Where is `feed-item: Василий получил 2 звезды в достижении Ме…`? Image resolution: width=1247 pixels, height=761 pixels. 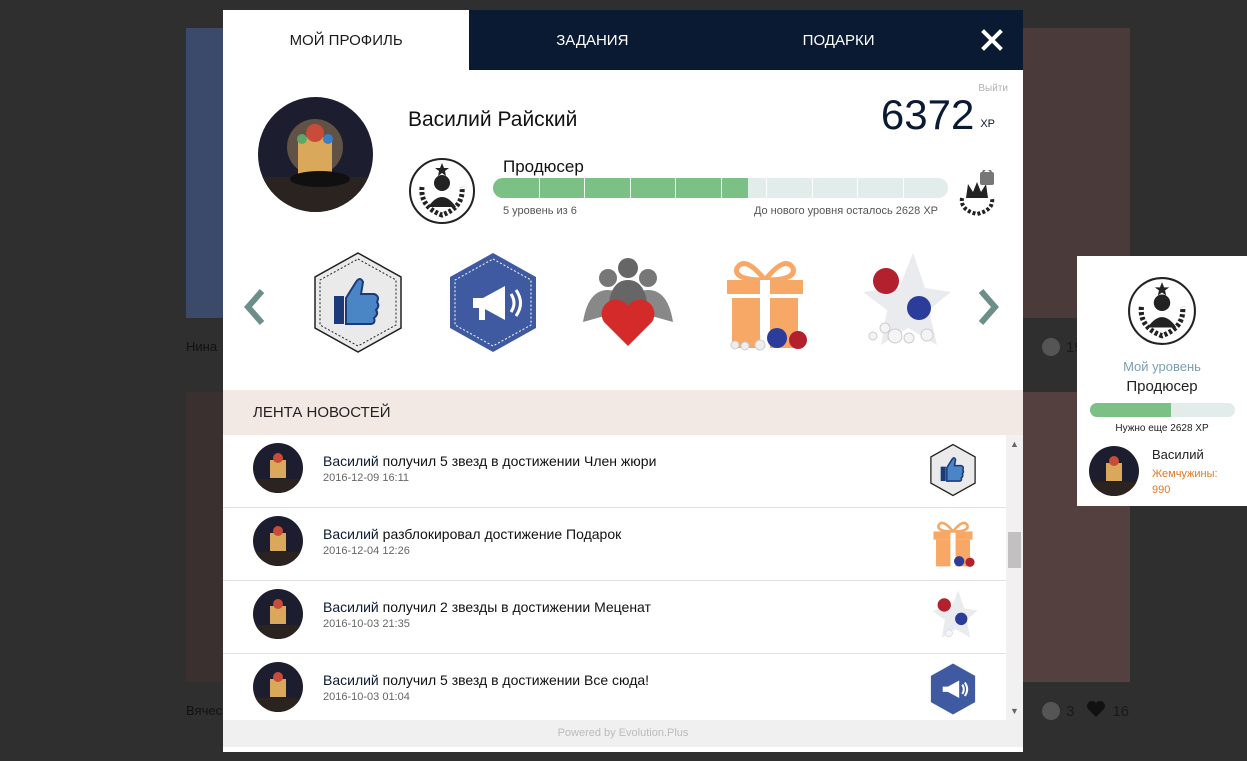 feed-item: Василий получил 2 звезды в достижении Ме… is located at coordinates (614, 617).